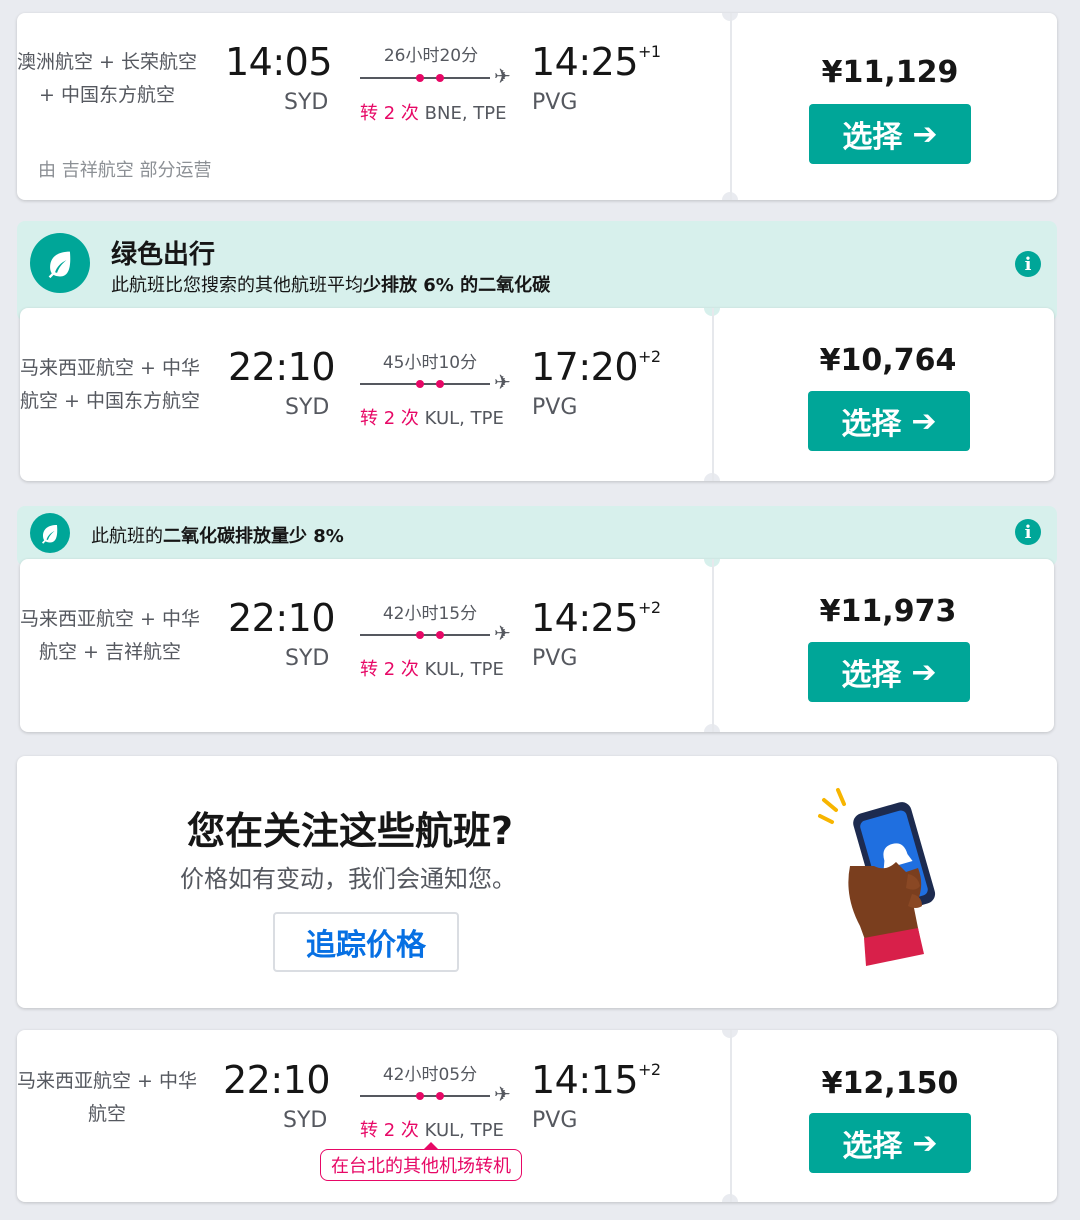 The image size is (1080, 1220). What do you see at coordinates (125, 170) in the screenshot?
I see `operated-by: 由 吉祥航空 部分运营` at bounding box center [125, 170].